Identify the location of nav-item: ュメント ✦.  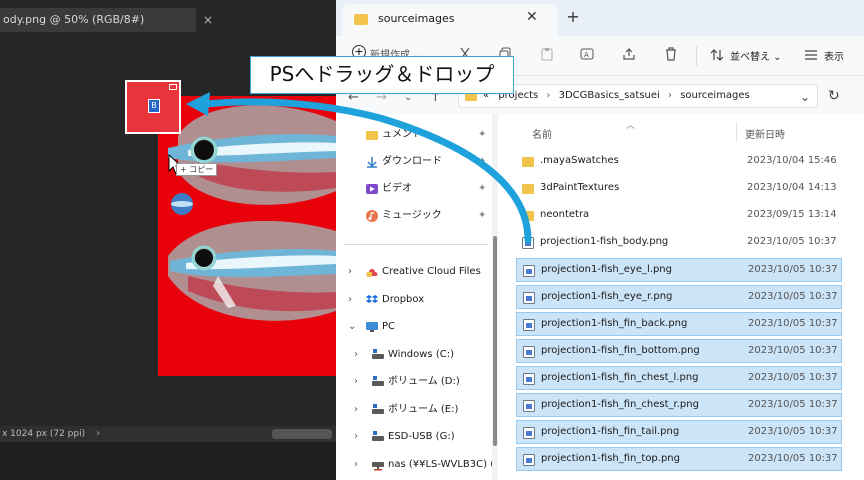
(414, 135).